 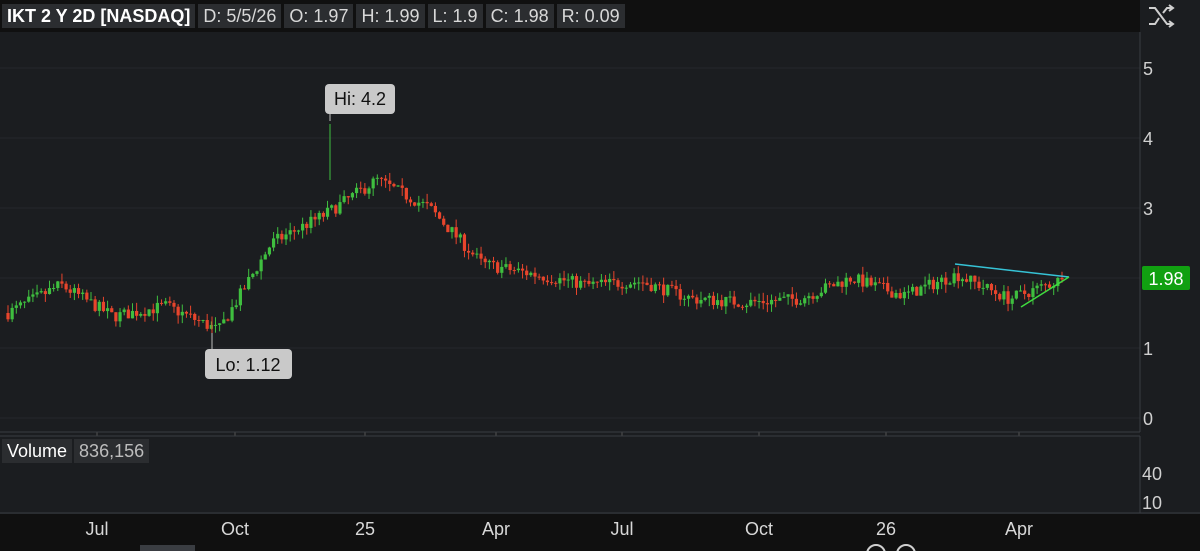 I want to click on scrollbar-thumb, so click(x=167, y=548).